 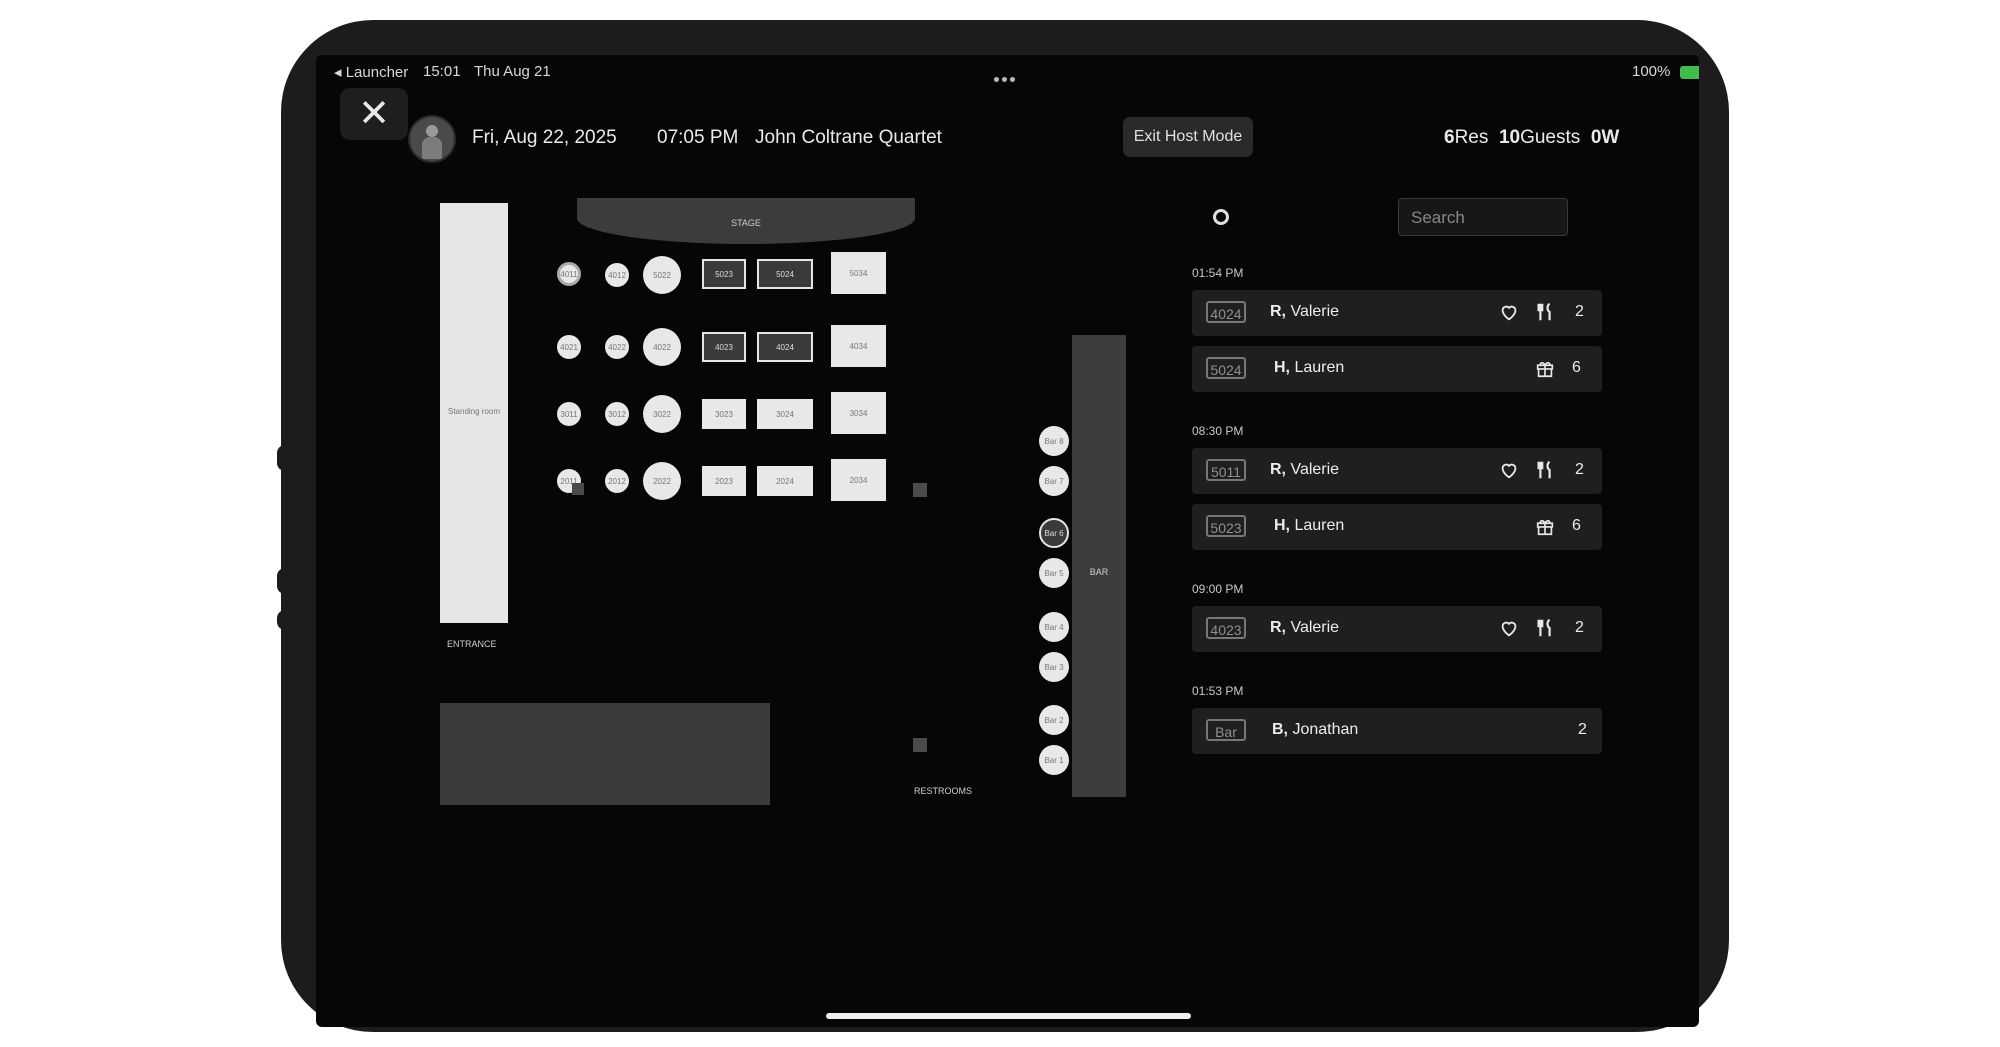 What do you see at coordinates (1397, 731) in the screenshot?
I see `reservation-row: Bar B, Jonathan 2` at bounding box center [1397, 731].